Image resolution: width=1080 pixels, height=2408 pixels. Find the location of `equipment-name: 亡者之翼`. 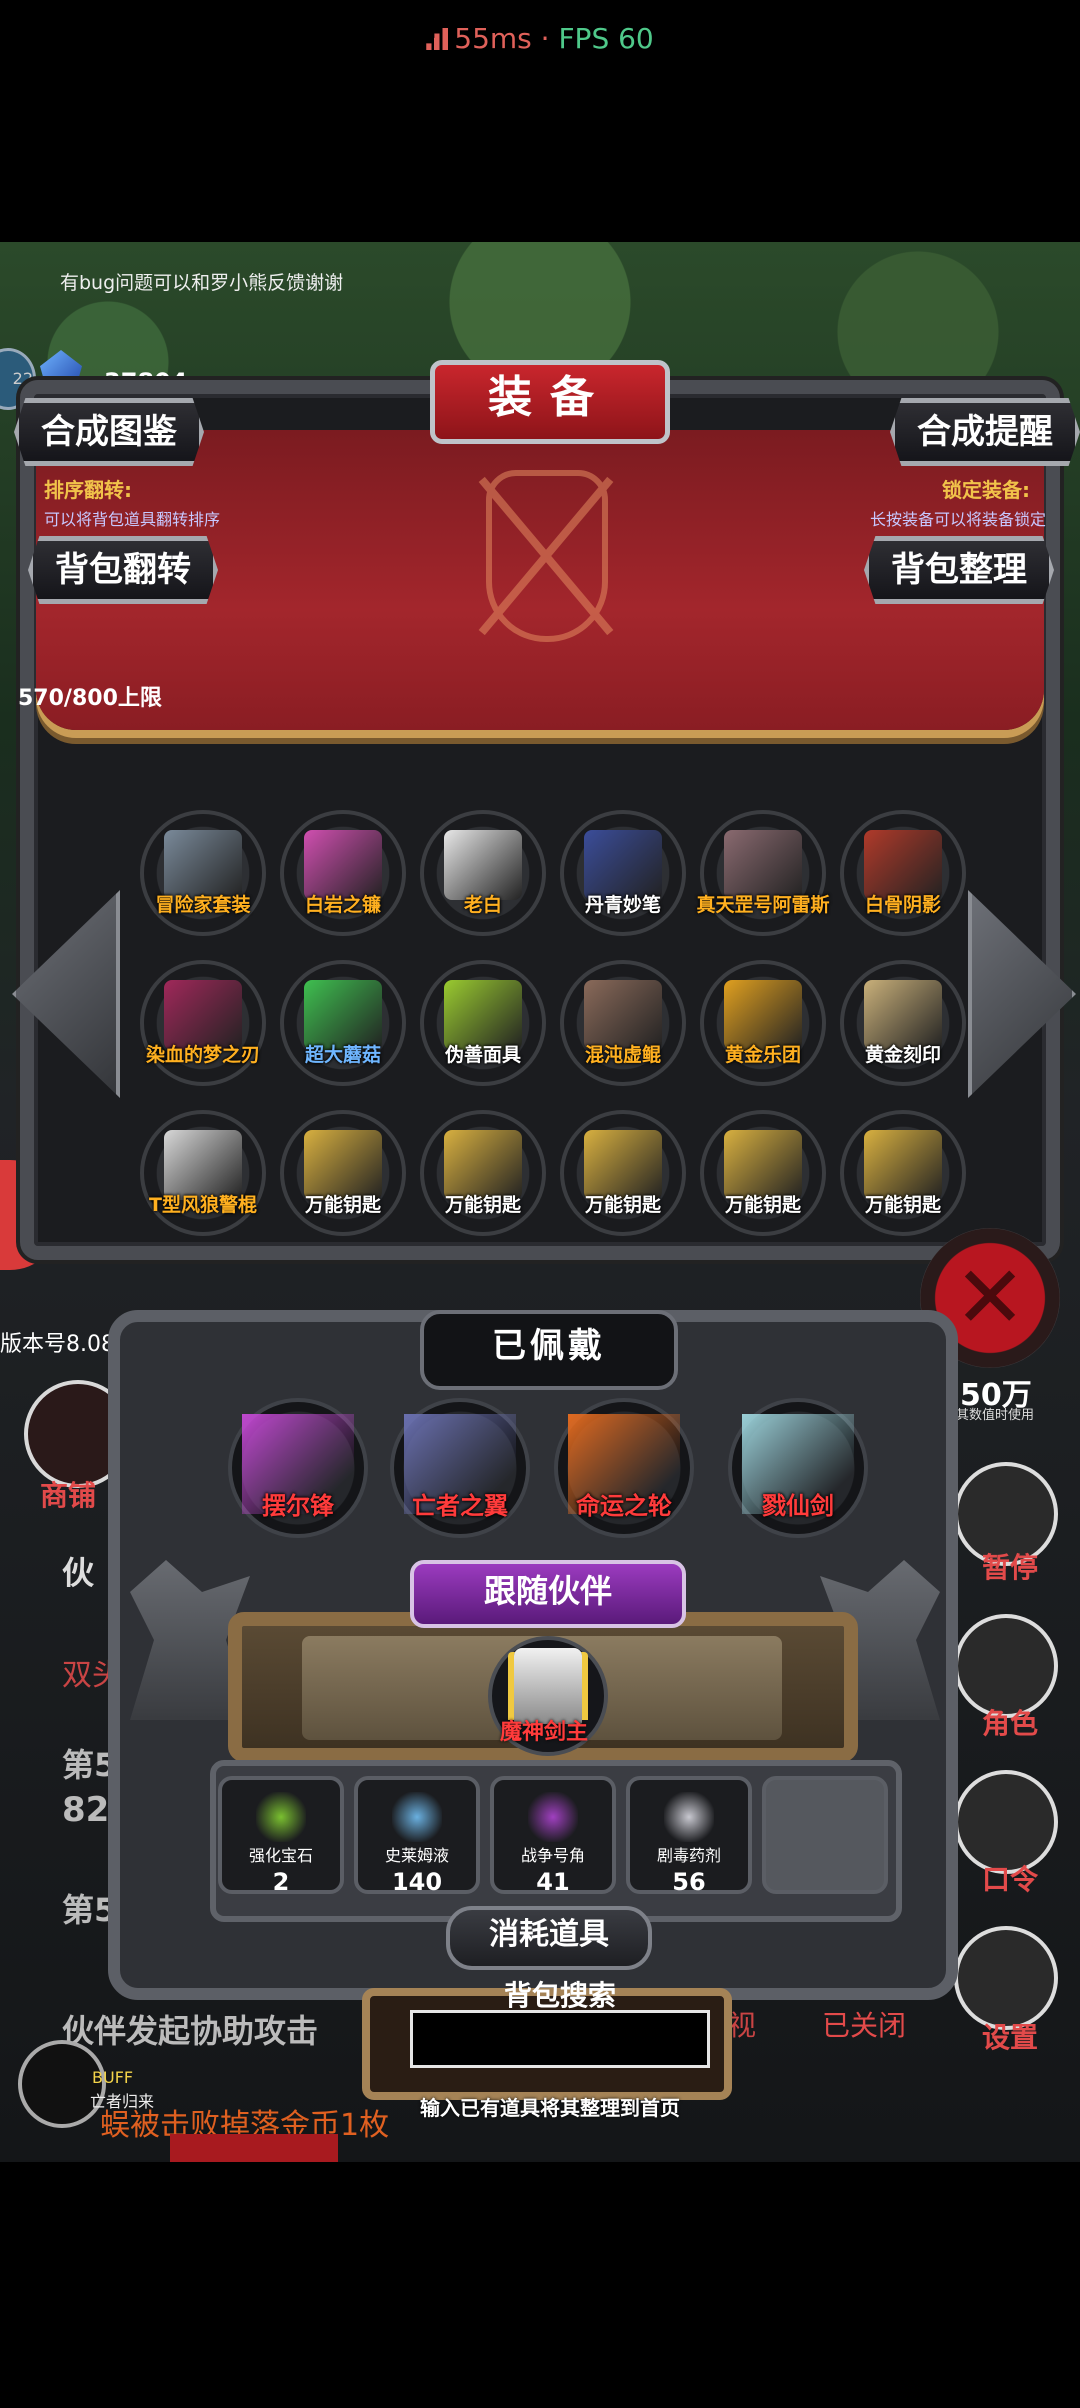

equipment-name: 亡者之翼 is located at coordinates (460, 1506).